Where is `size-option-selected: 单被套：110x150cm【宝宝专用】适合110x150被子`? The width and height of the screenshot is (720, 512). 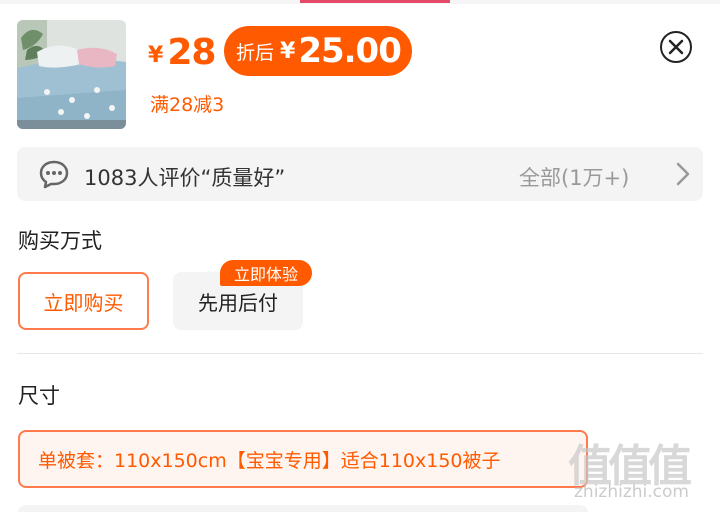
size-option-selected: 单被套：110x150cm【宝宝专用】适合110x150被子 is located at coordinates (303, 459).